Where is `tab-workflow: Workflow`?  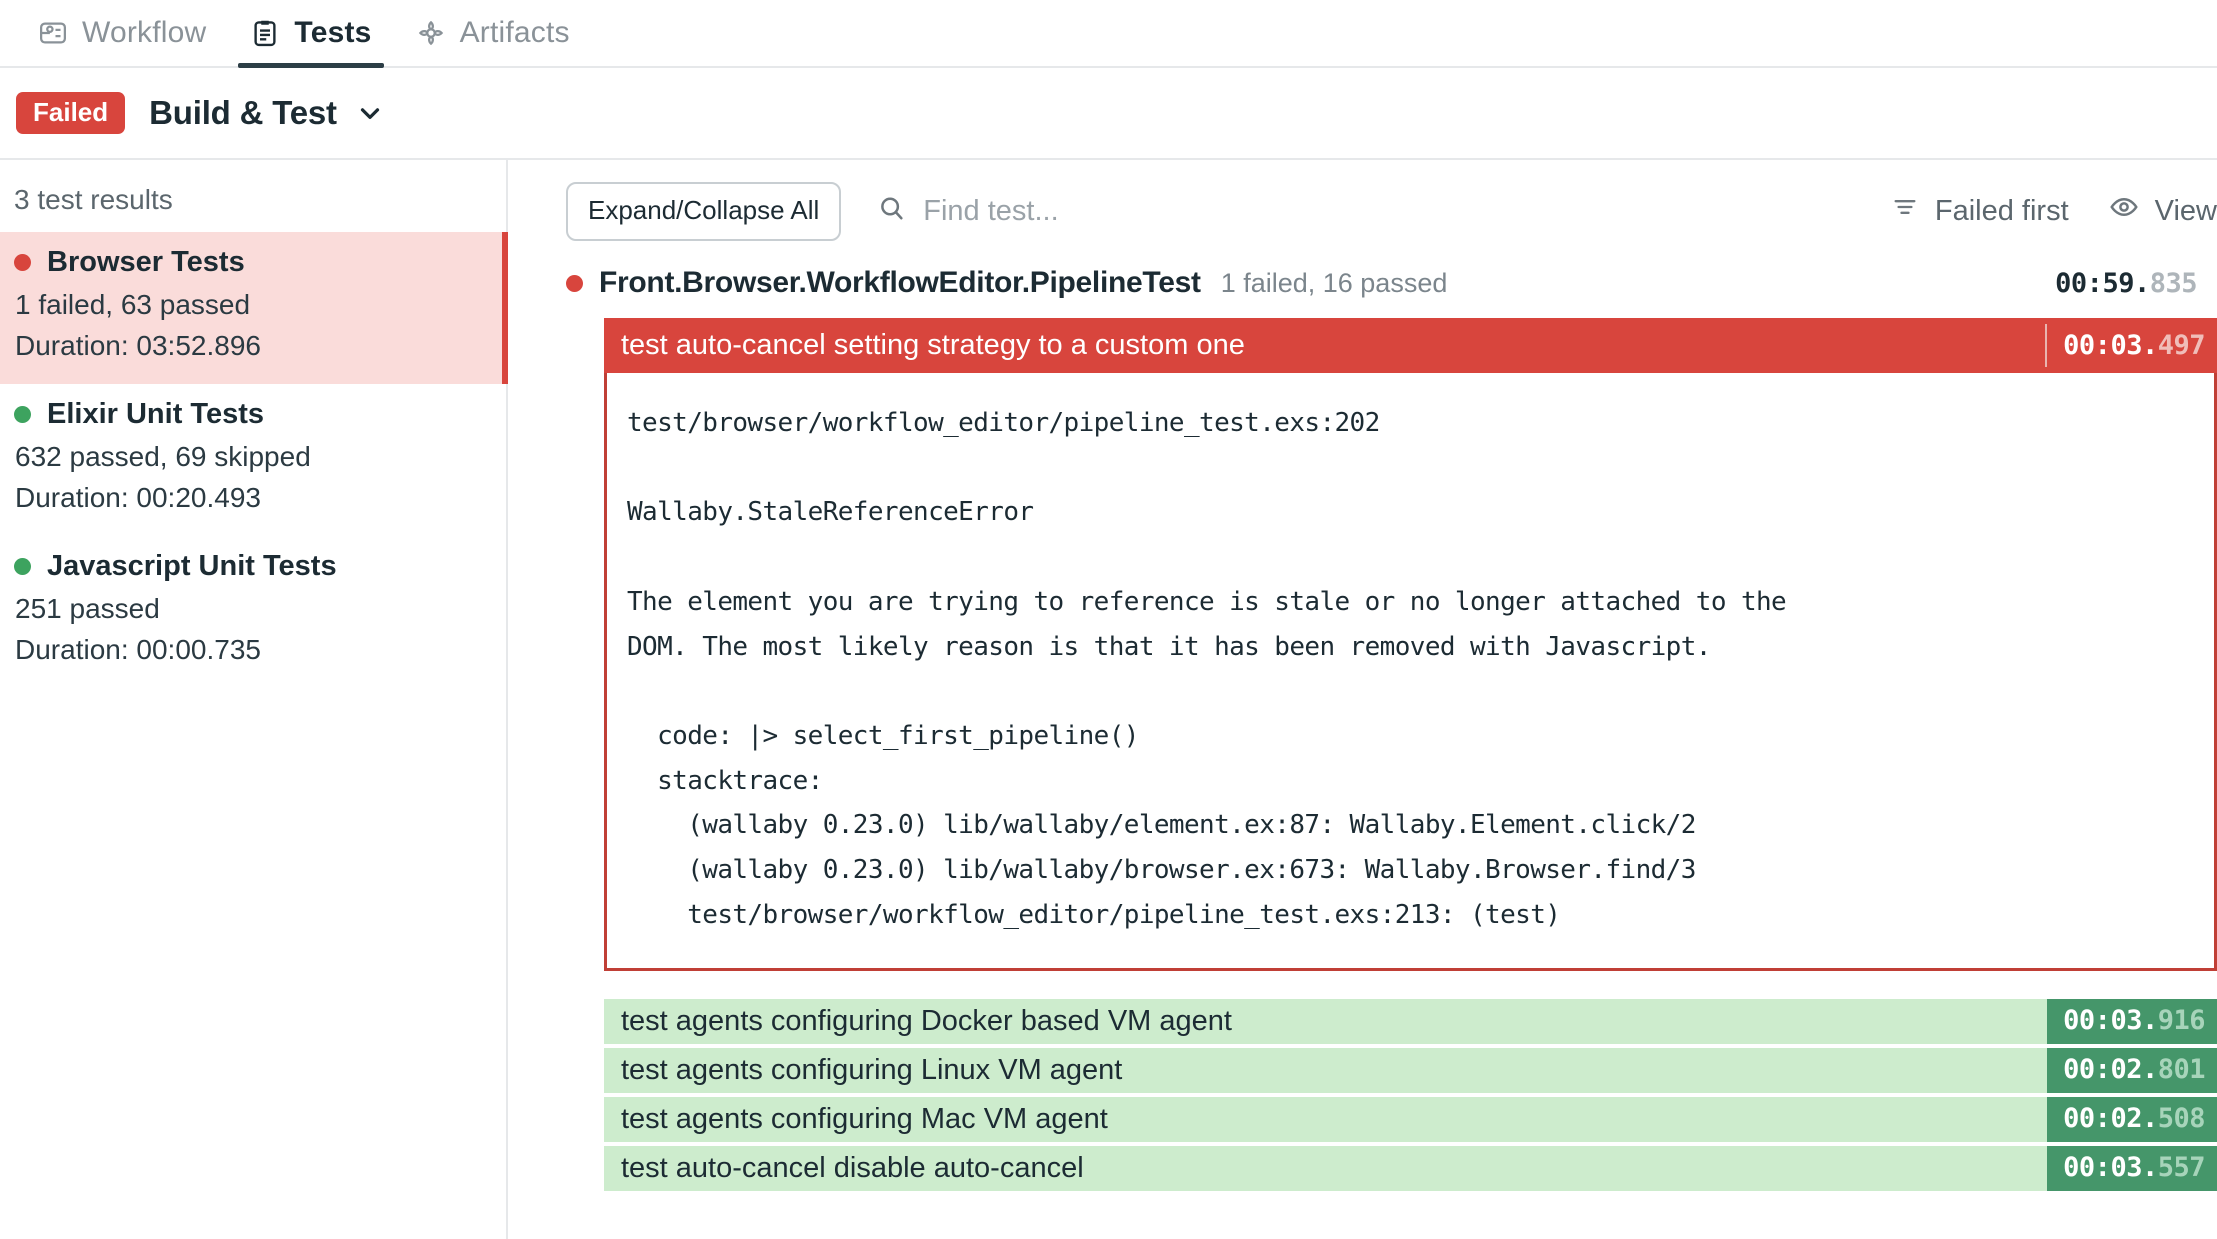
tab-workflow: Workflow is located at coordinates (122, 41).